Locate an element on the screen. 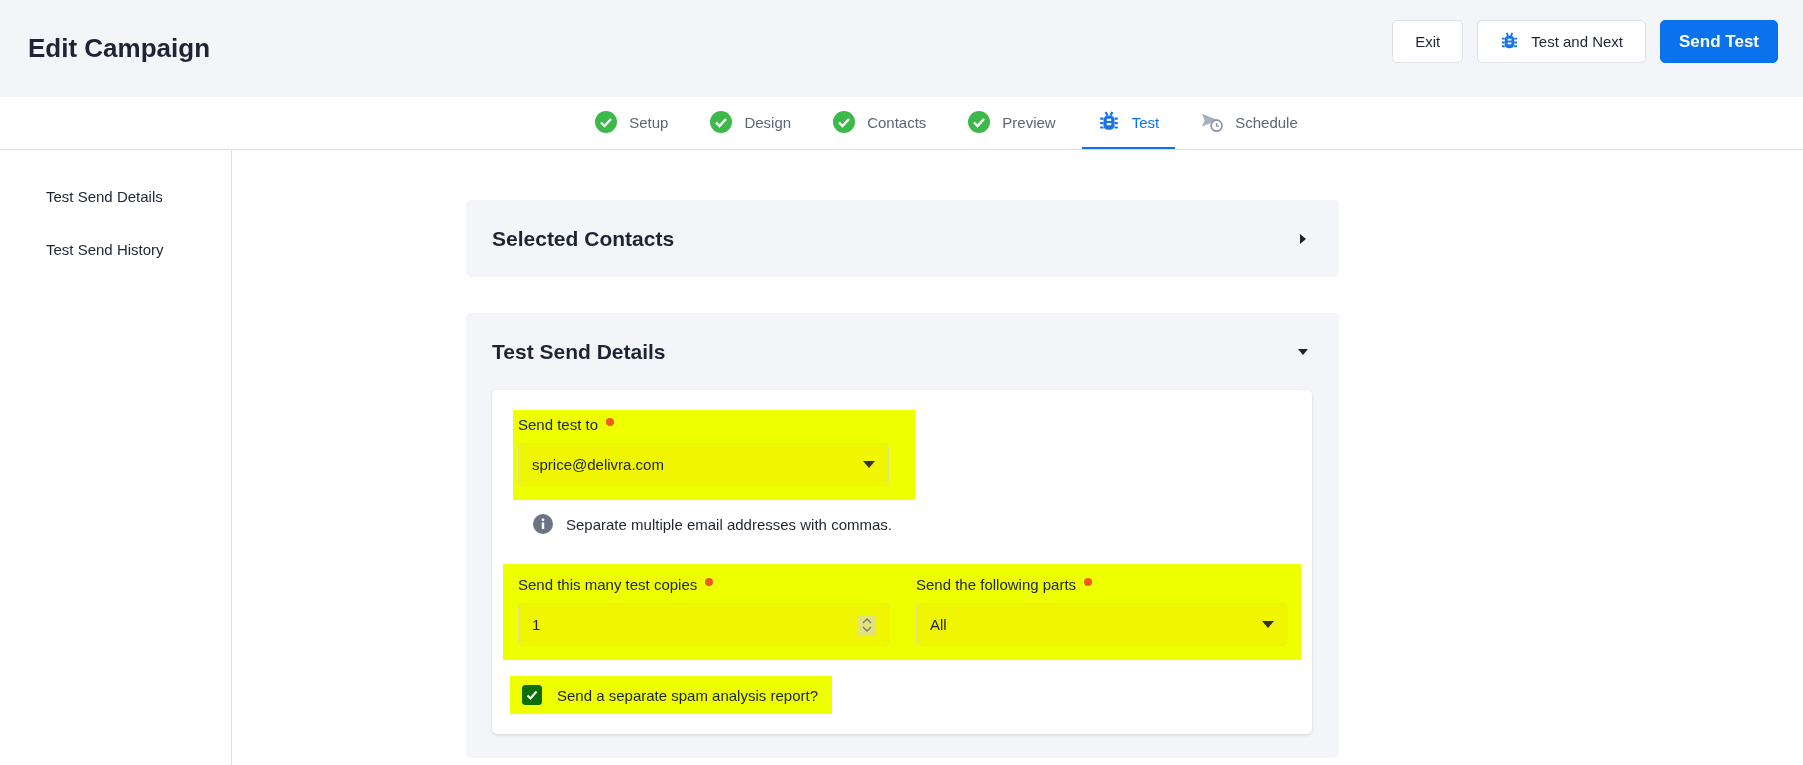 This screenshot has height=765, width=1803. checkmark-icon is located at coordinates (532, 695).